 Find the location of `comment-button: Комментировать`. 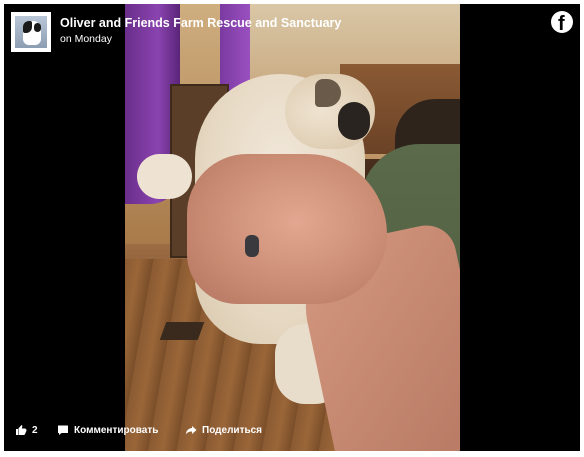

comment-button: Комментировать is located at coordinates (107, 430).